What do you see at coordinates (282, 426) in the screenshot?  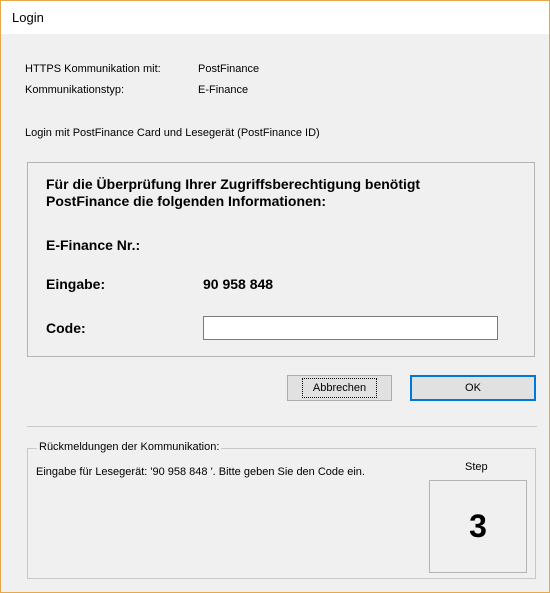 I see `separator` at bounding box center [282, 426].